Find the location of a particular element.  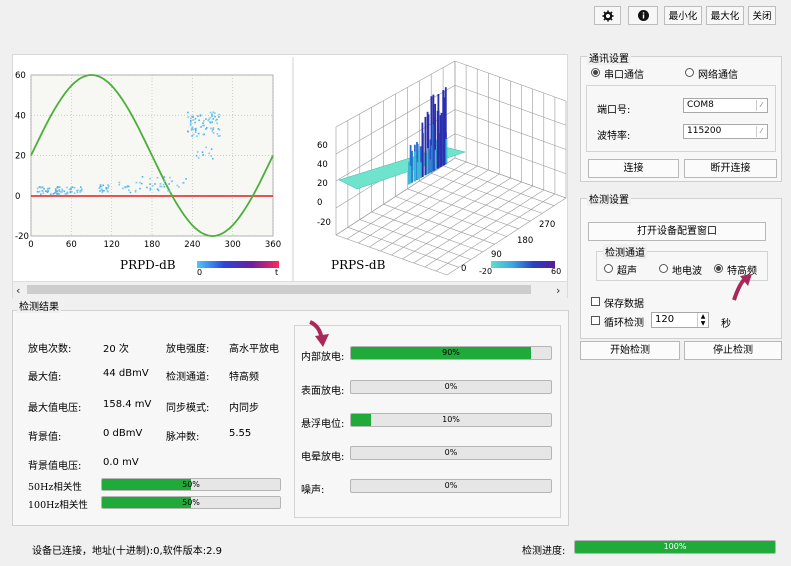

start-detect-button: 开始检测 is located at coordinates (630, 350).